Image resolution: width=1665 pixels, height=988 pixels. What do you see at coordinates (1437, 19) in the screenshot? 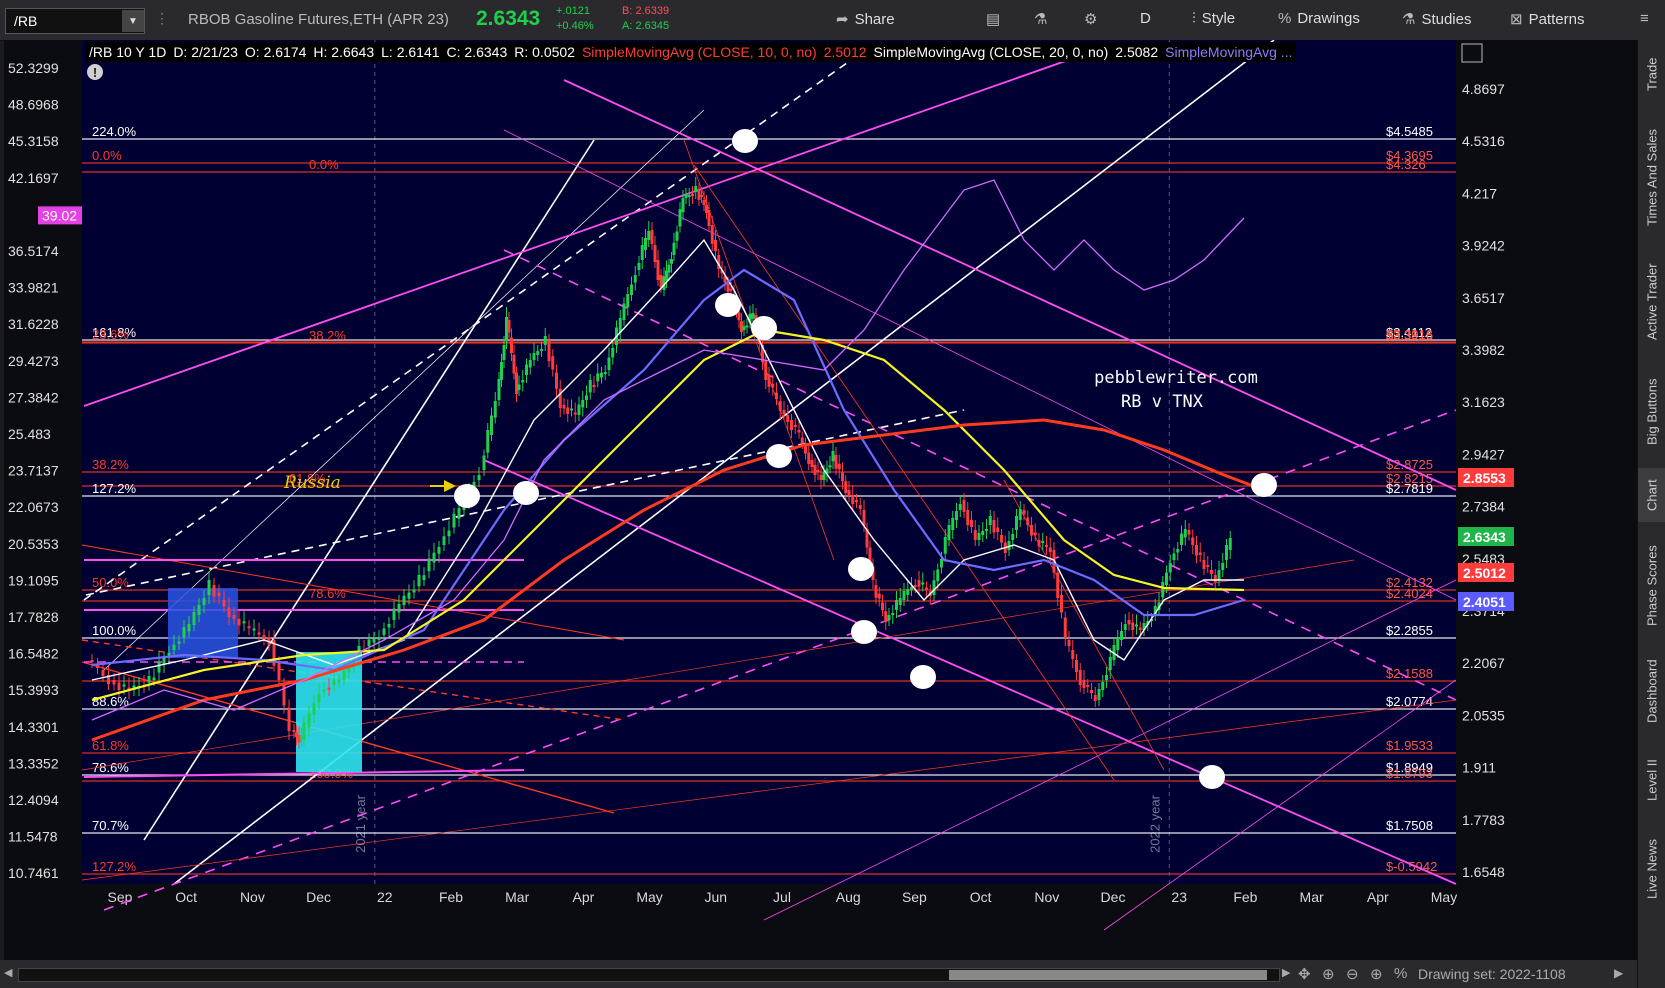
I see `studies-button: ⚗ Studies` at bounding box center [1437, 19].